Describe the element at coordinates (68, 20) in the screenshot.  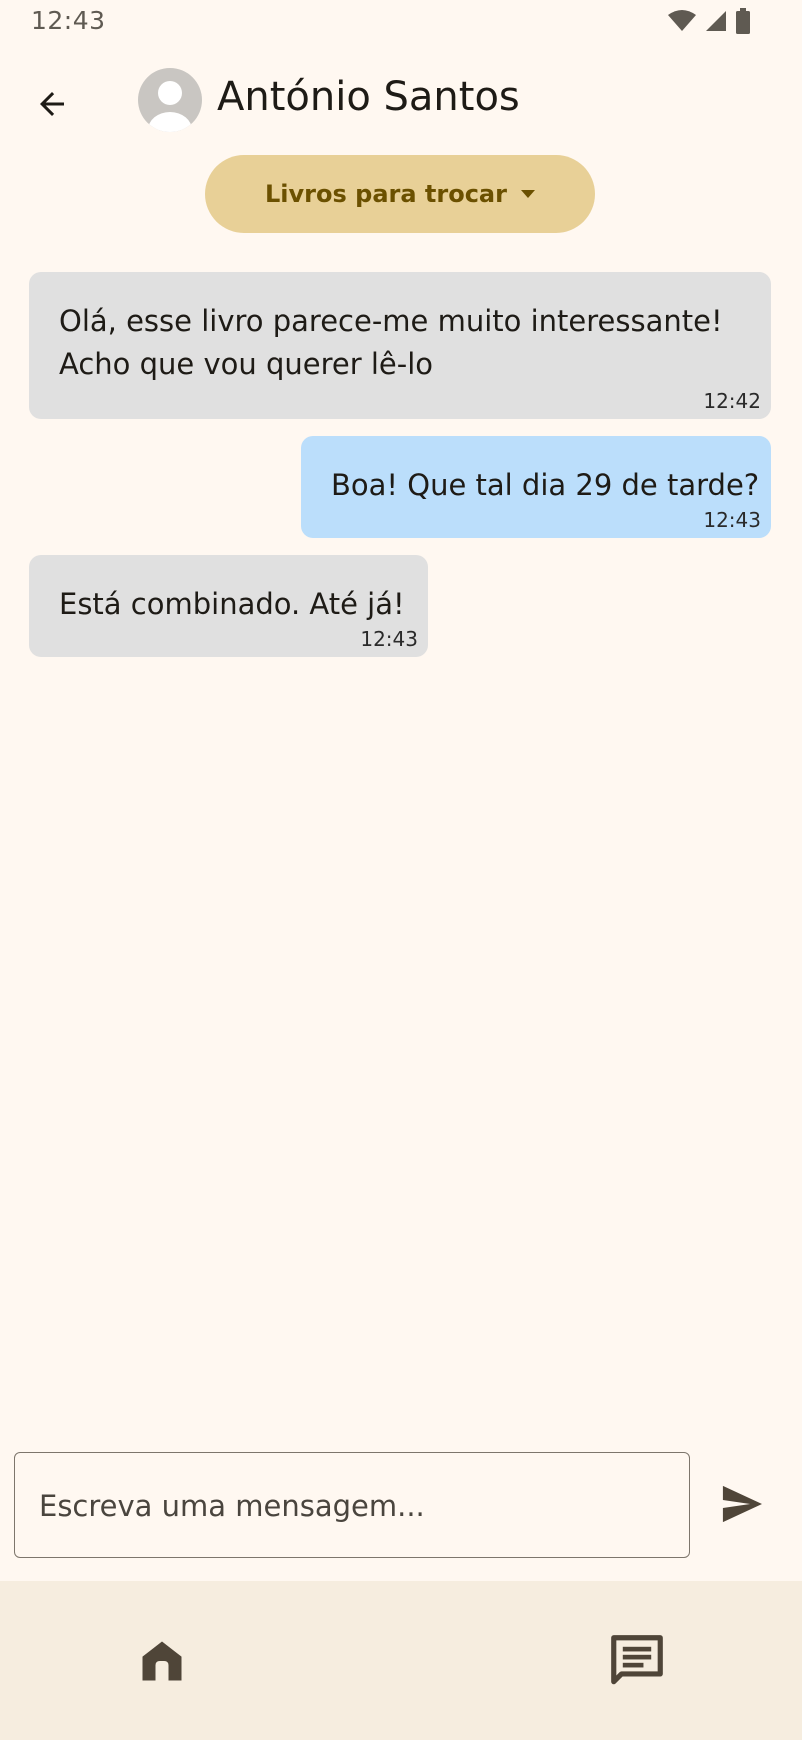
I see `status-time: 12:43` at that location.